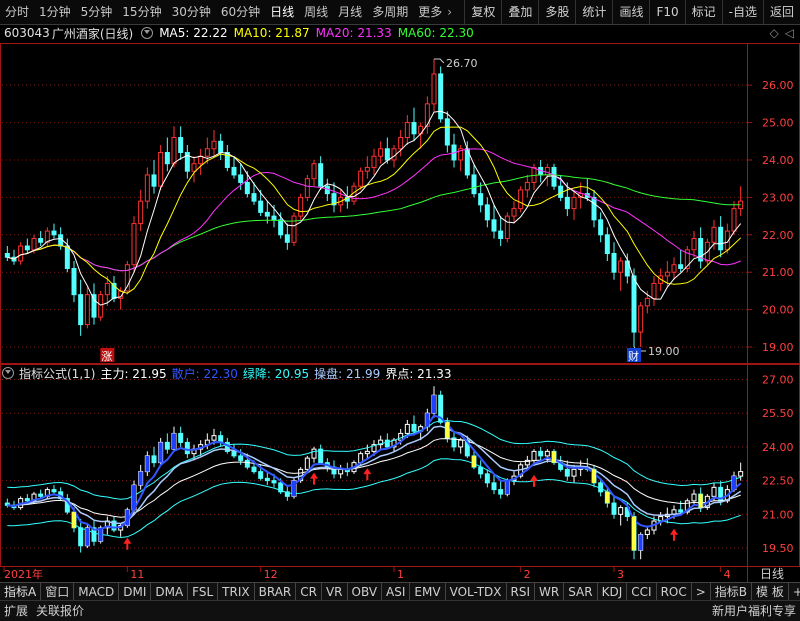 This screenshot has width=800, height=621. Describe the element at coordinates (21, 592) in the screenshot. I see `indicator-tab: 指标A` at that location.